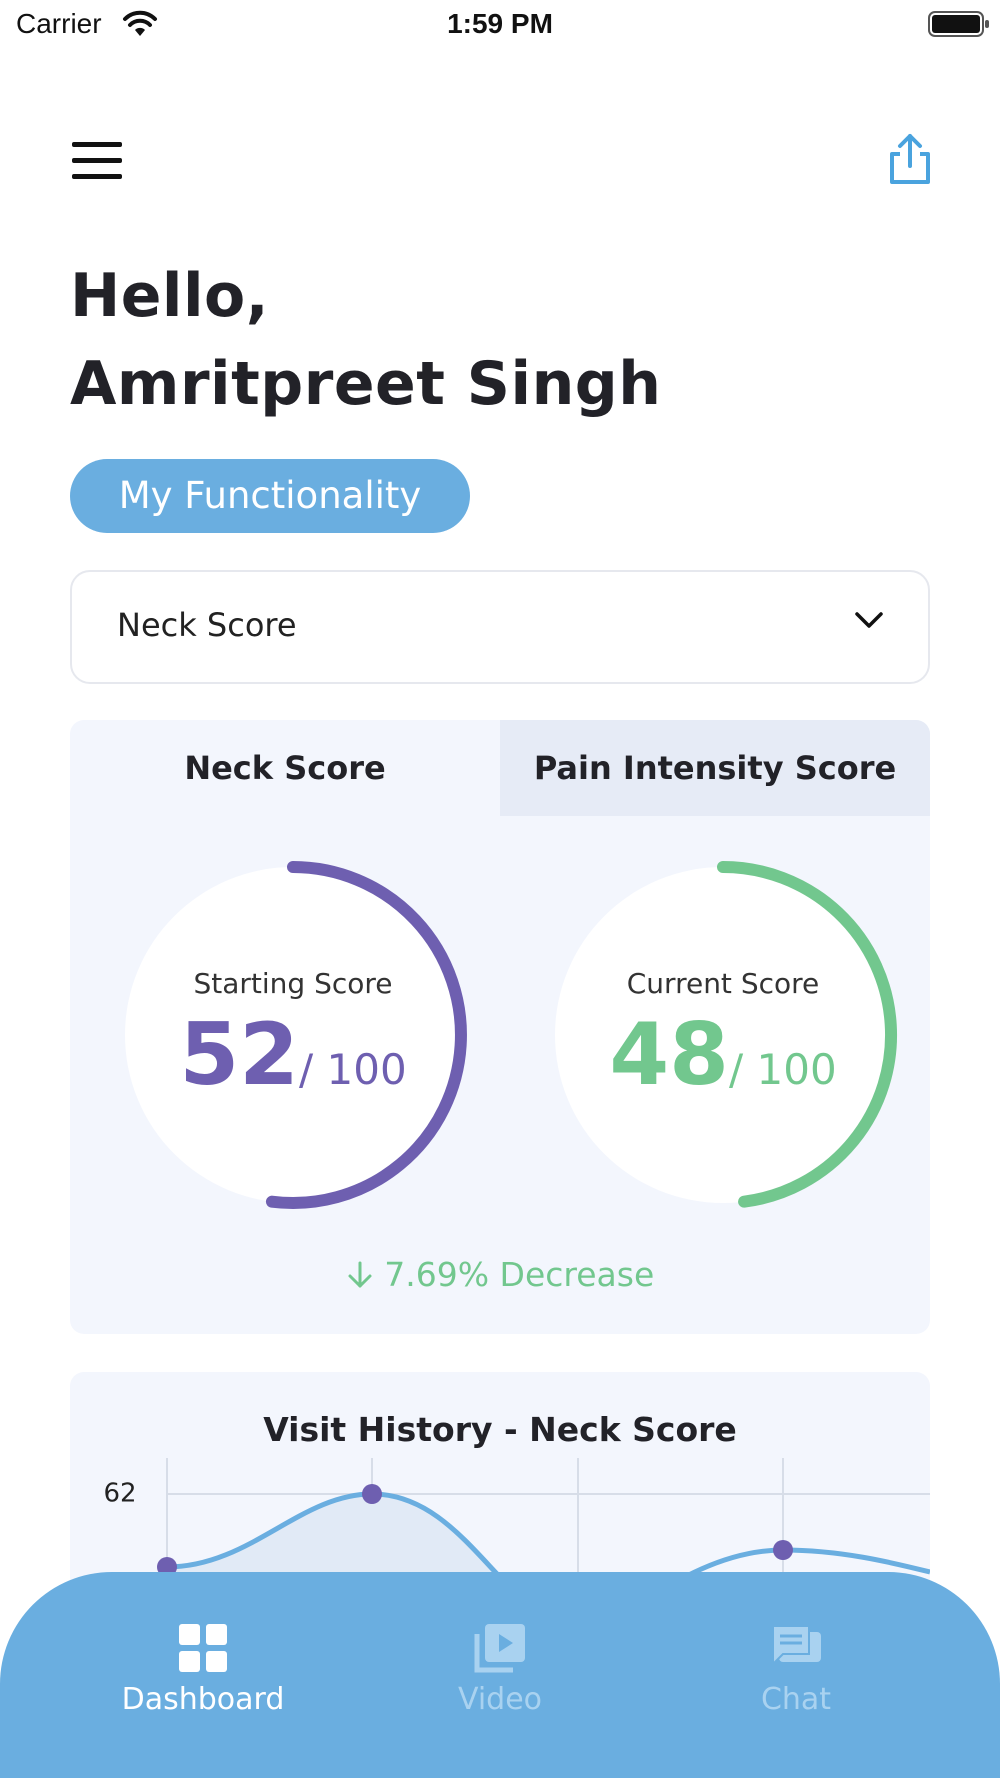 Image resolution: width=1000 pixels, height=1778 pixels. What do you see at coordinates (723, 983) in the screenshot?
I see `current-score-label: Current Score` at bounding box center [723, 983].